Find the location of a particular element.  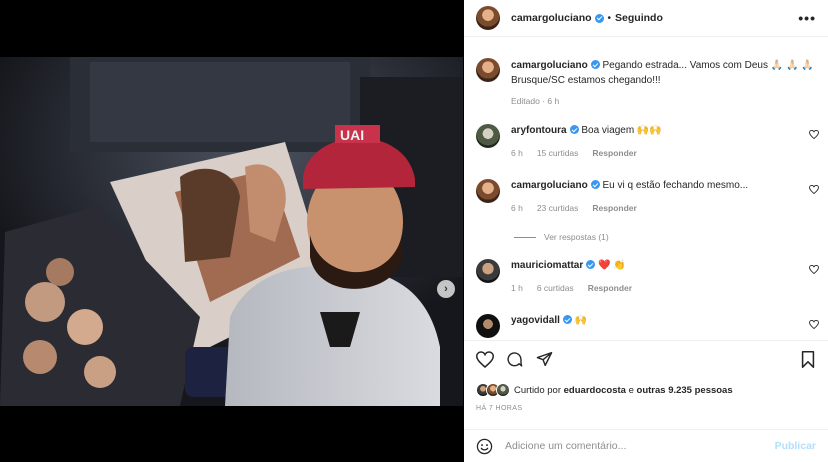

comment-text: Boa viagem 🙌🙌 is located at coordinates (621, 130).